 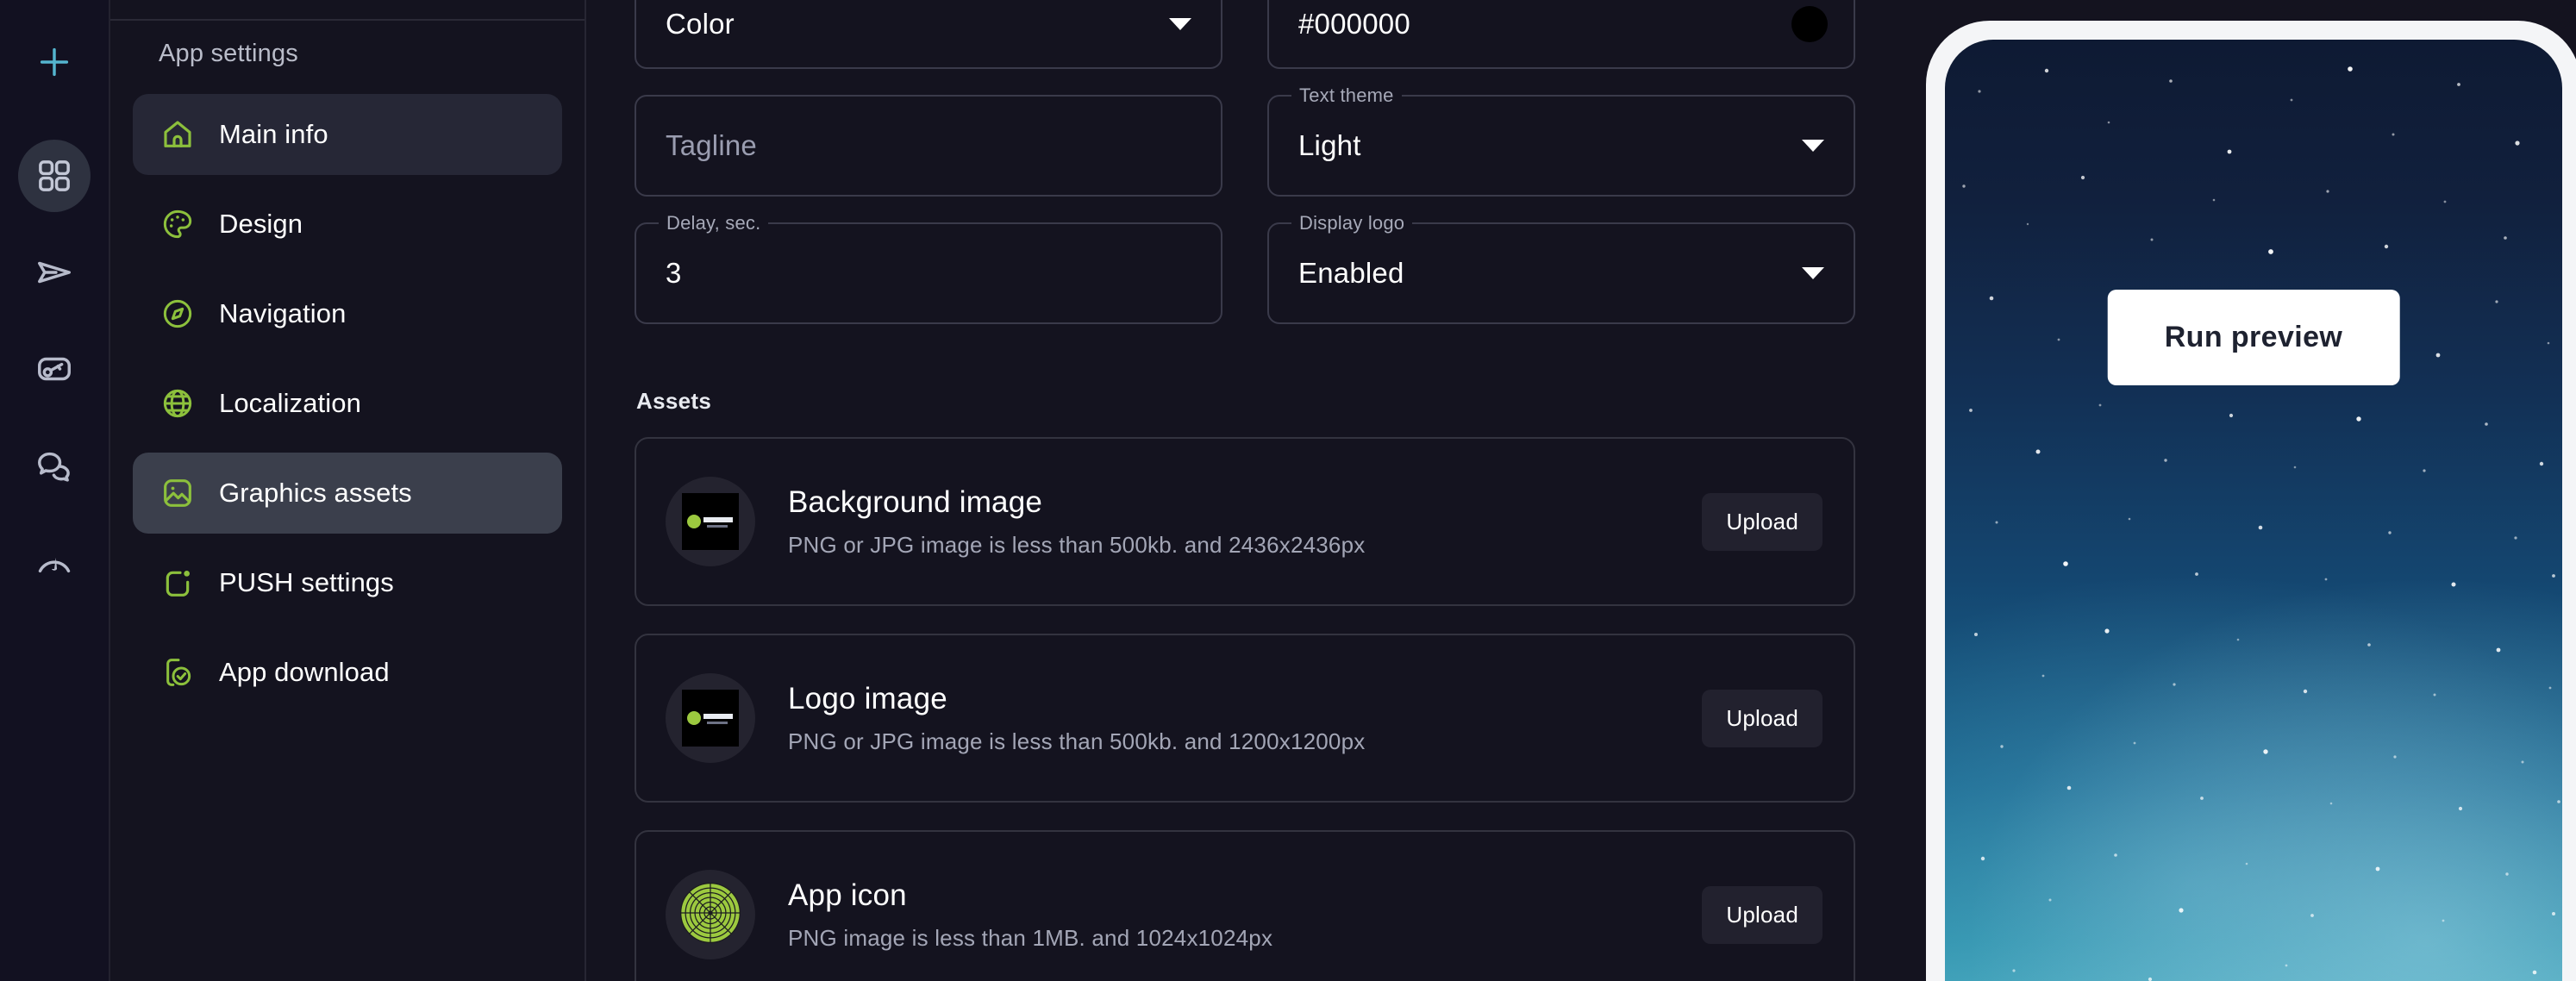 What do you see at coordinates (674, 401) in the screenshot?
I see `assets-section-title: Assets` at bounding box center [674, 401].